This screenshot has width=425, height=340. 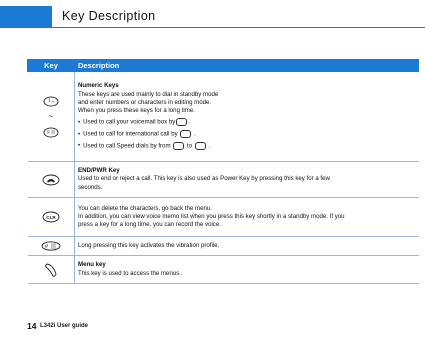 I want to click on range-tilde: ~, so click(x=51, y=116).